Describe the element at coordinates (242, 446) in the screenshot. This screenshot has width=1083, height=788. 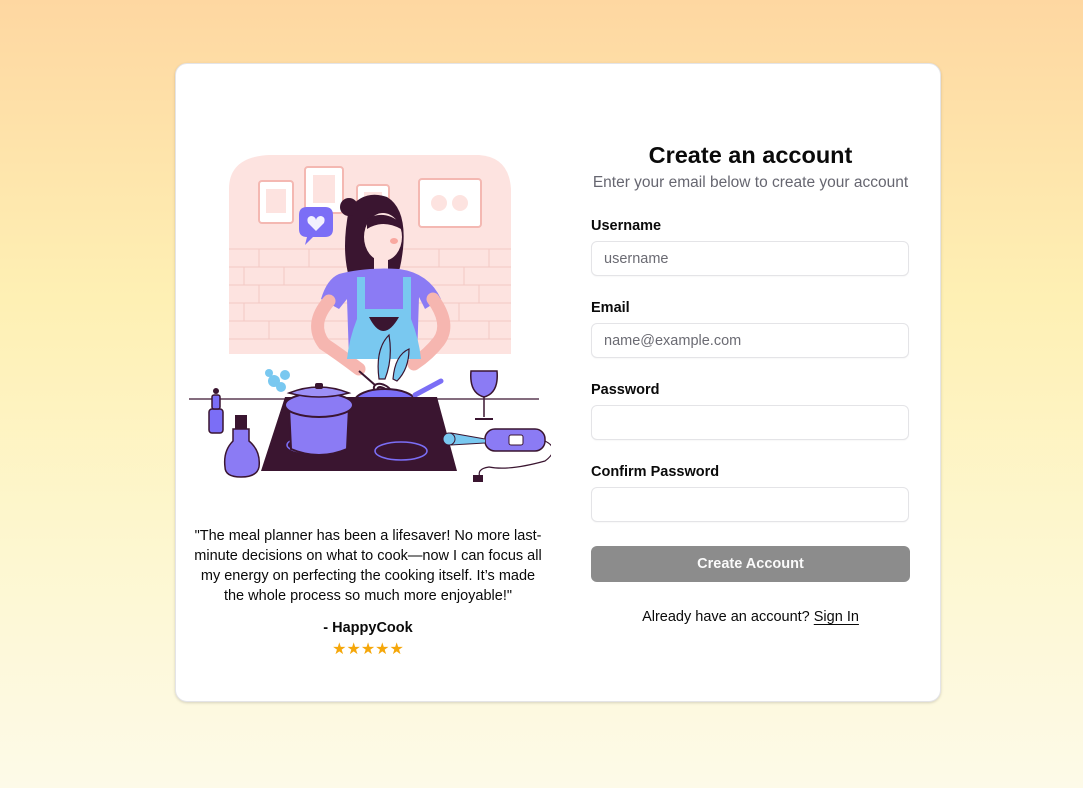
I see `oil-bottle` at that location.